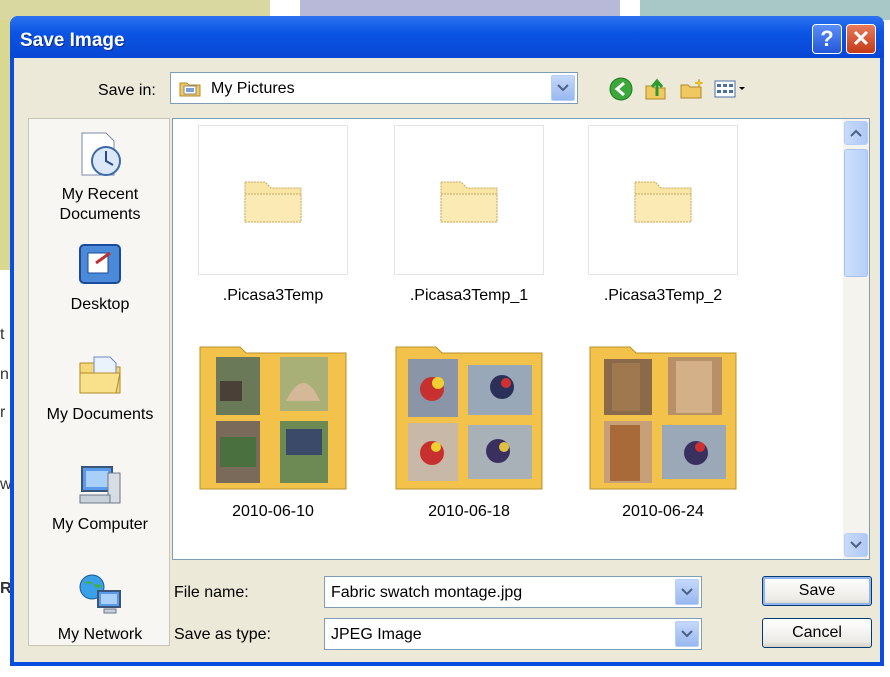 This screenshot has width=890, height=677. I want to click on file-name-field: Fabric swatch montage.jpg, so click(513, 592).